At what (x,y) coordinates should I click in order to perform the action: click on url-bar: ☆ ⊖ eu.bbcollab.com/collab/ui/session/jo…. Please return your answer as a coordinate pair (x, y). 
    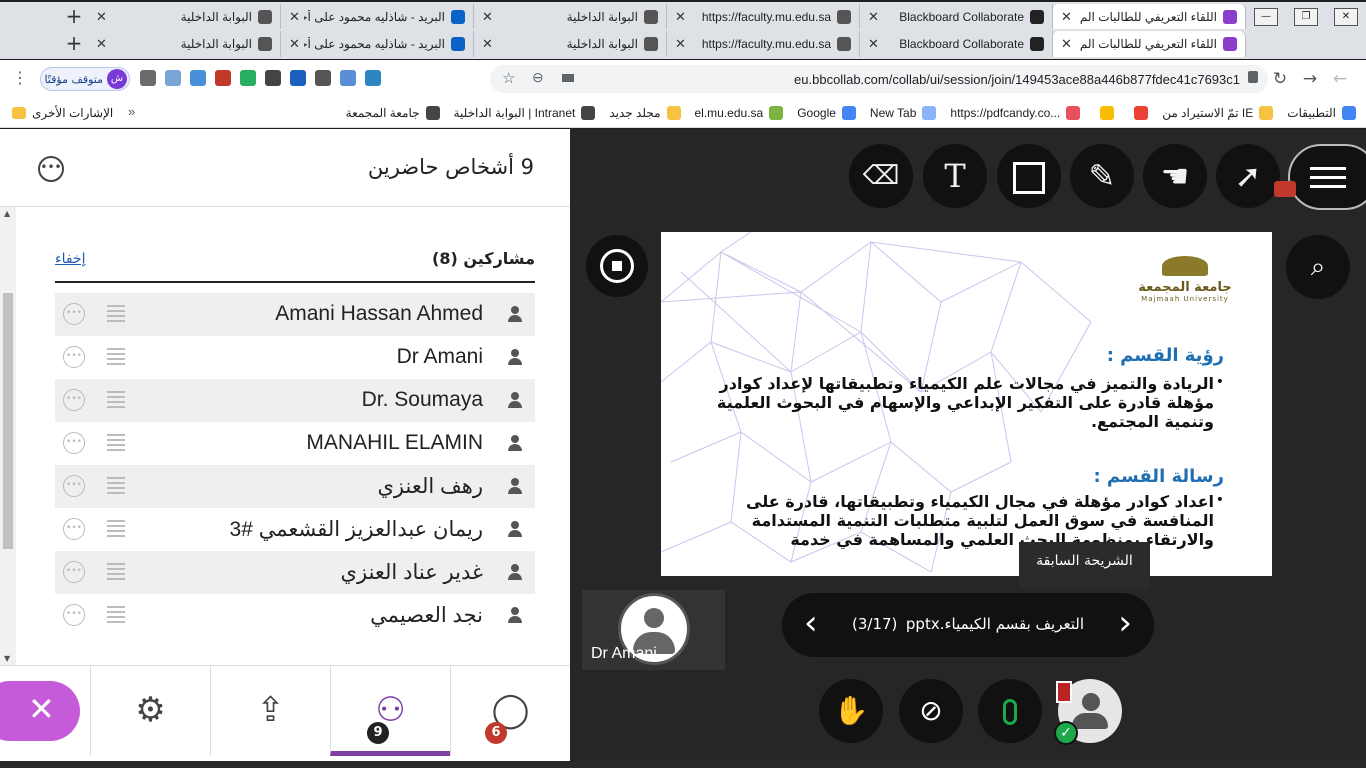
    Looking at the image, I should click on (879, 79).